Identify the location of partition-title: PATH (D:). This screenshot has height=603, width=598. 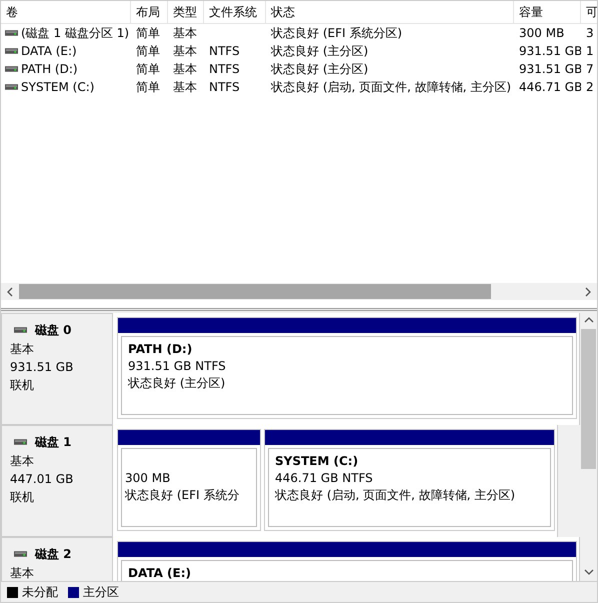
(161, 349).